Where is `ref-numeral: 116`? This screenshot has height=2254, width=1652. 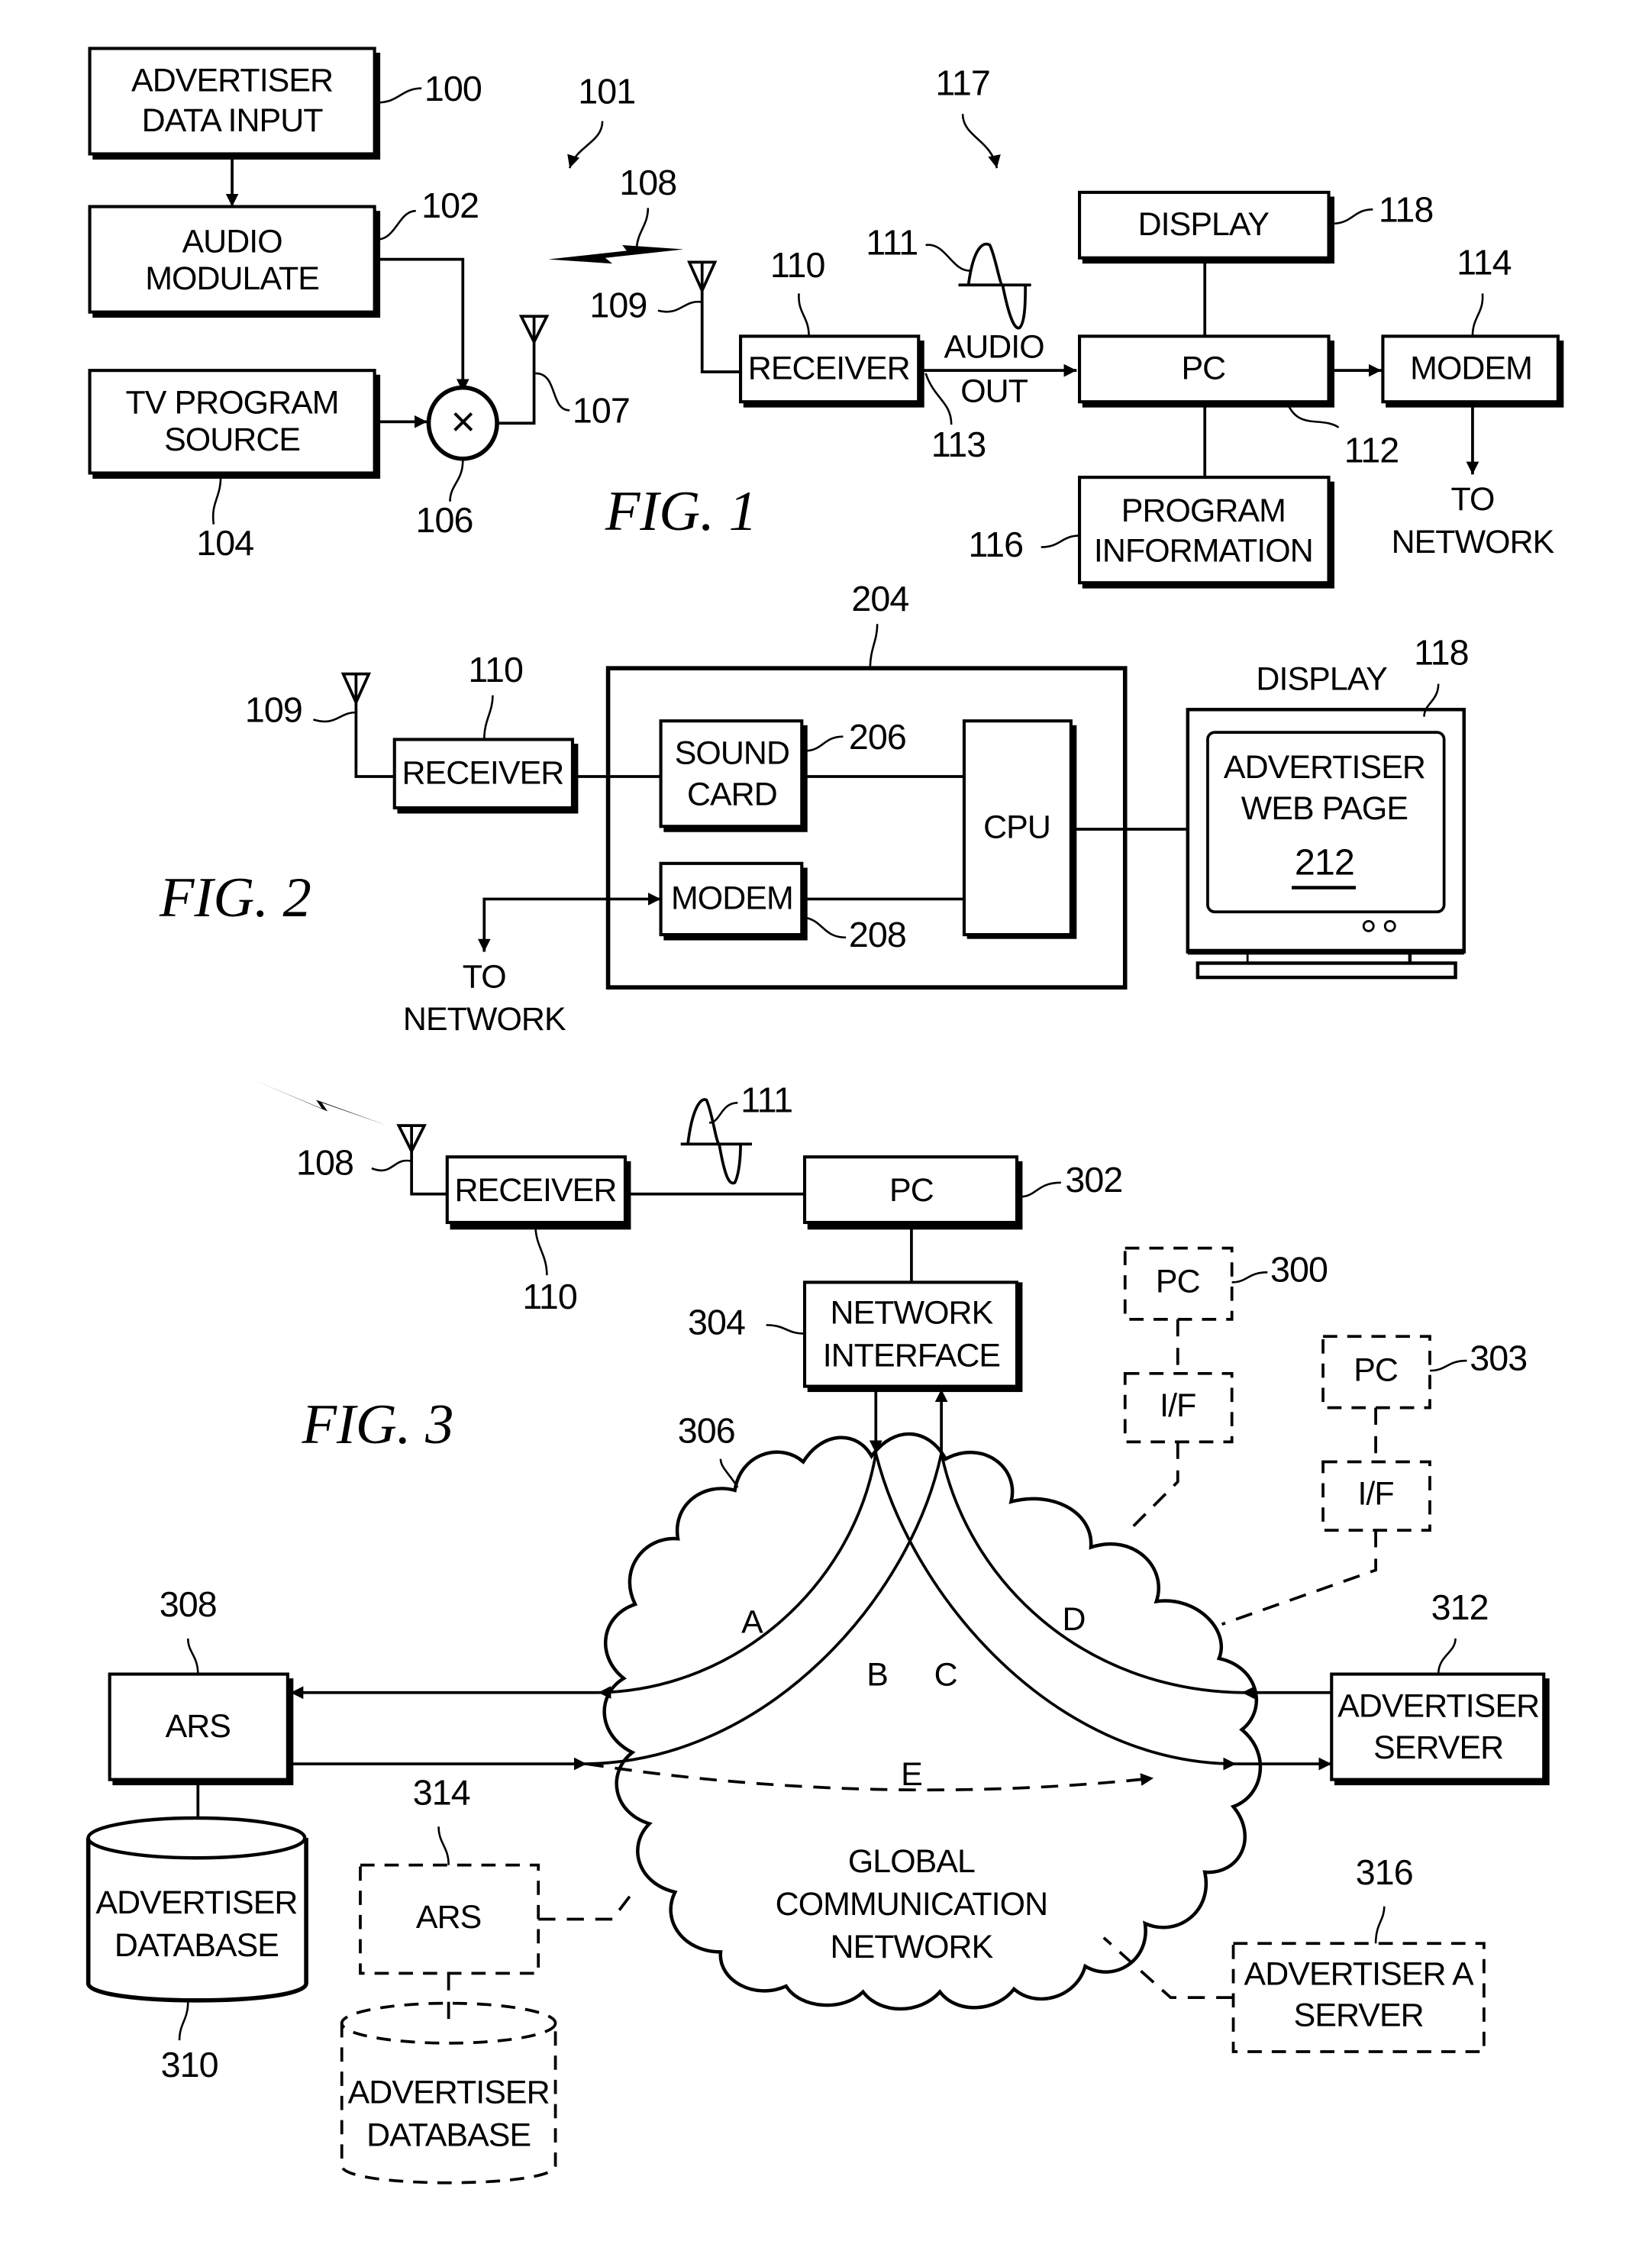 ref-numeral: 116 is located at coordinates (996, 544).